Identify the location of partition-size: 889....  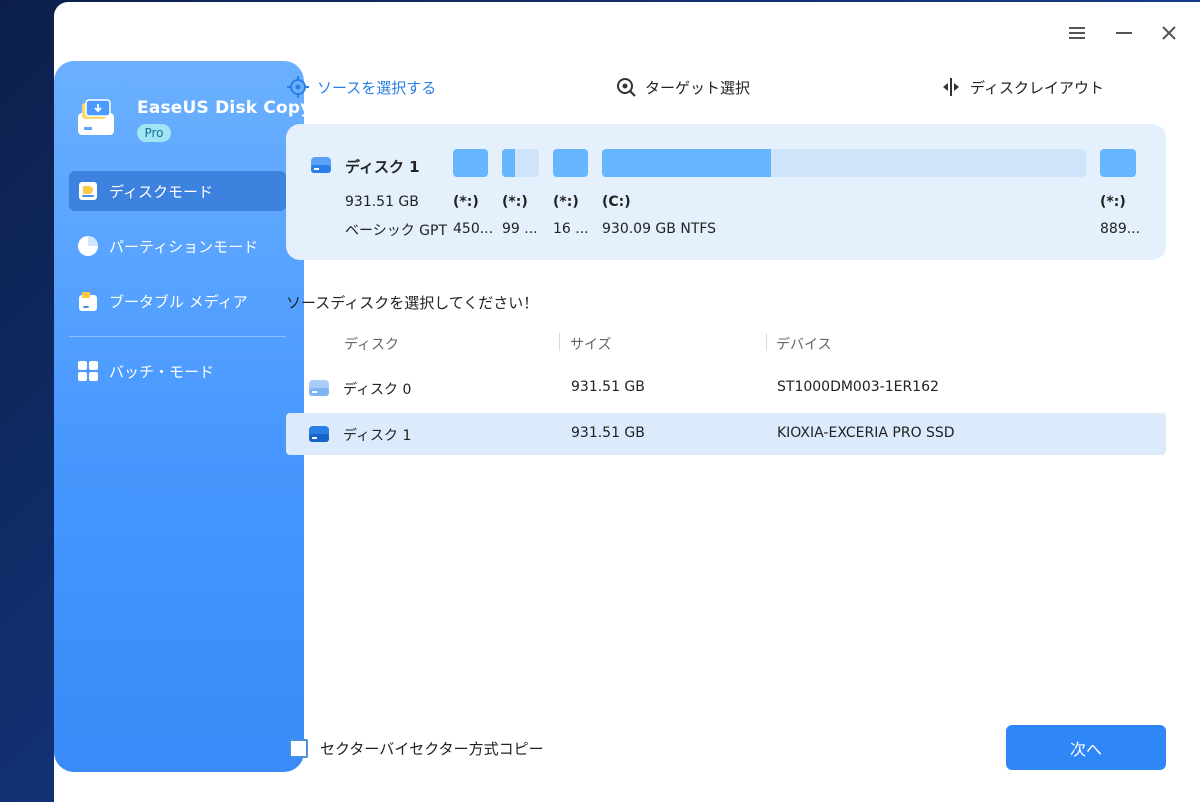
(1120, 229).